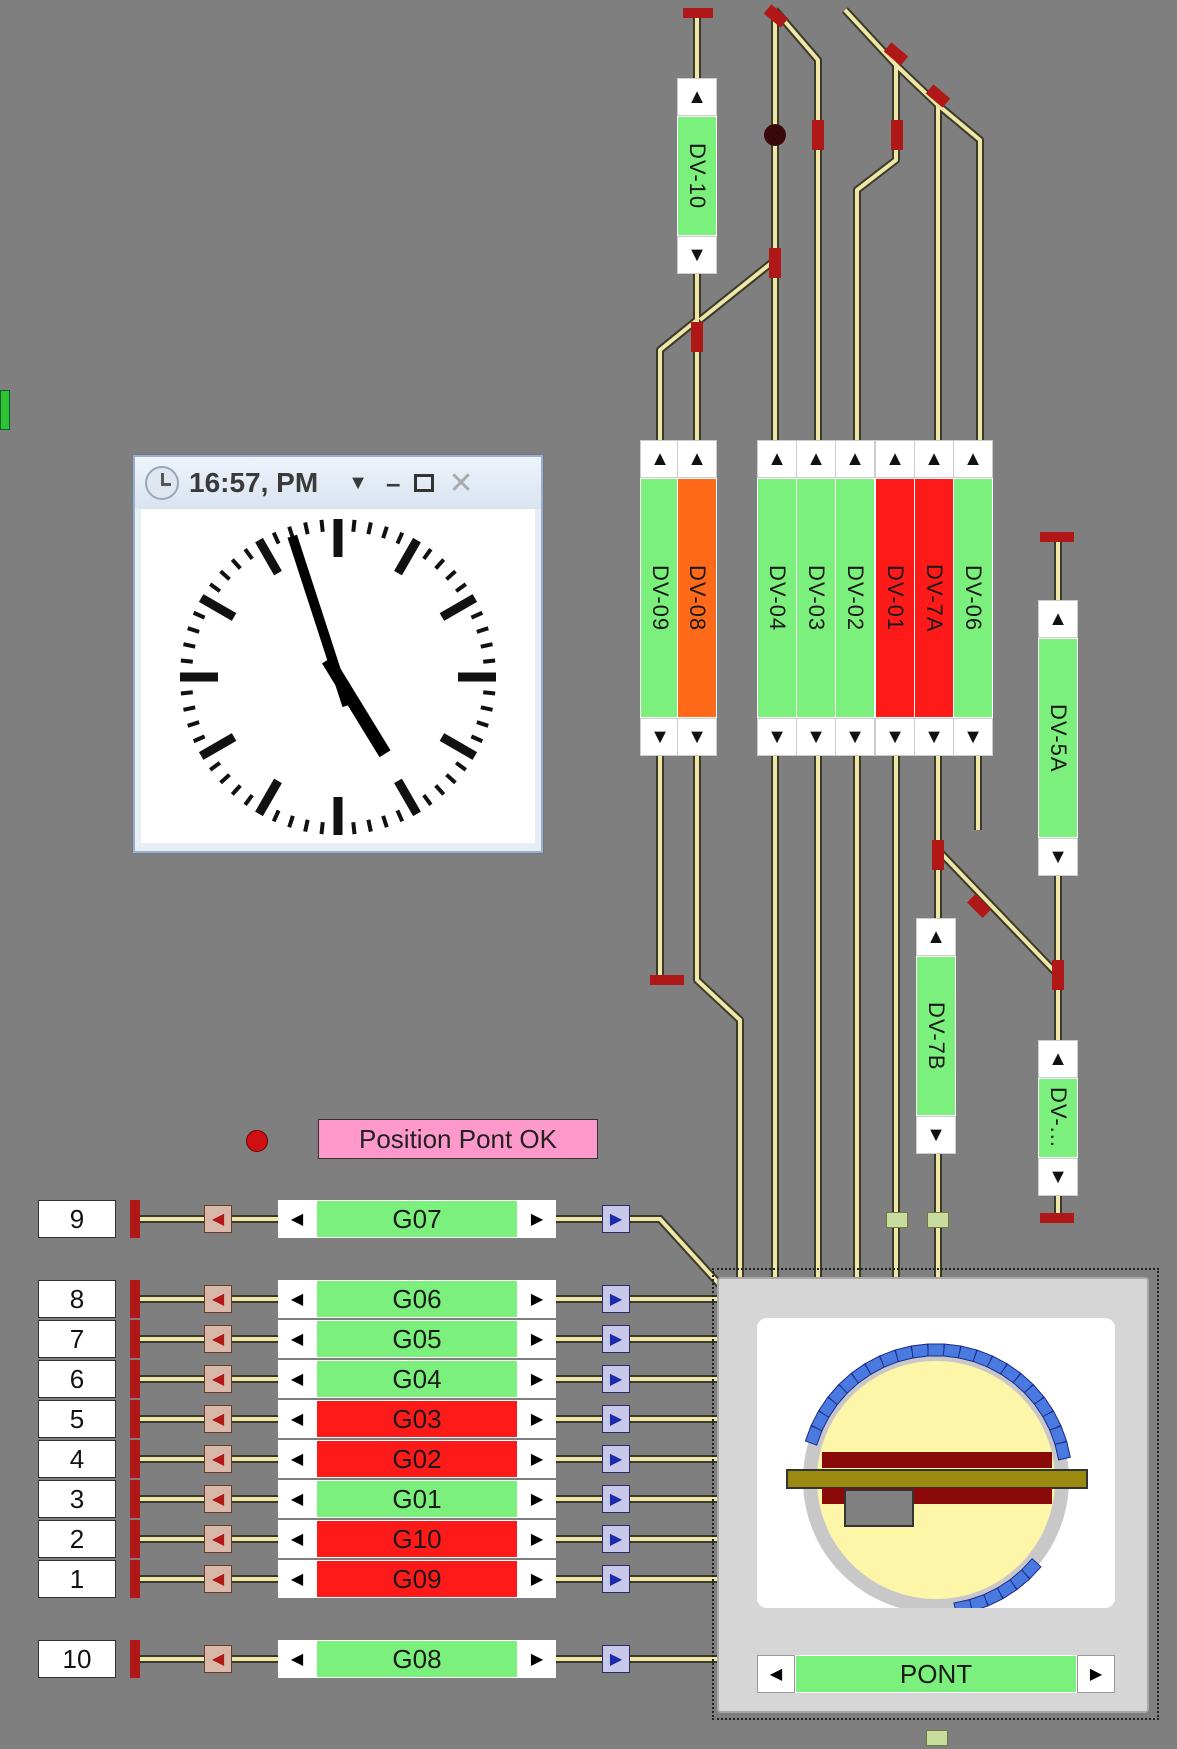  I want to click on close-icon: ✕, so click(460, 483).